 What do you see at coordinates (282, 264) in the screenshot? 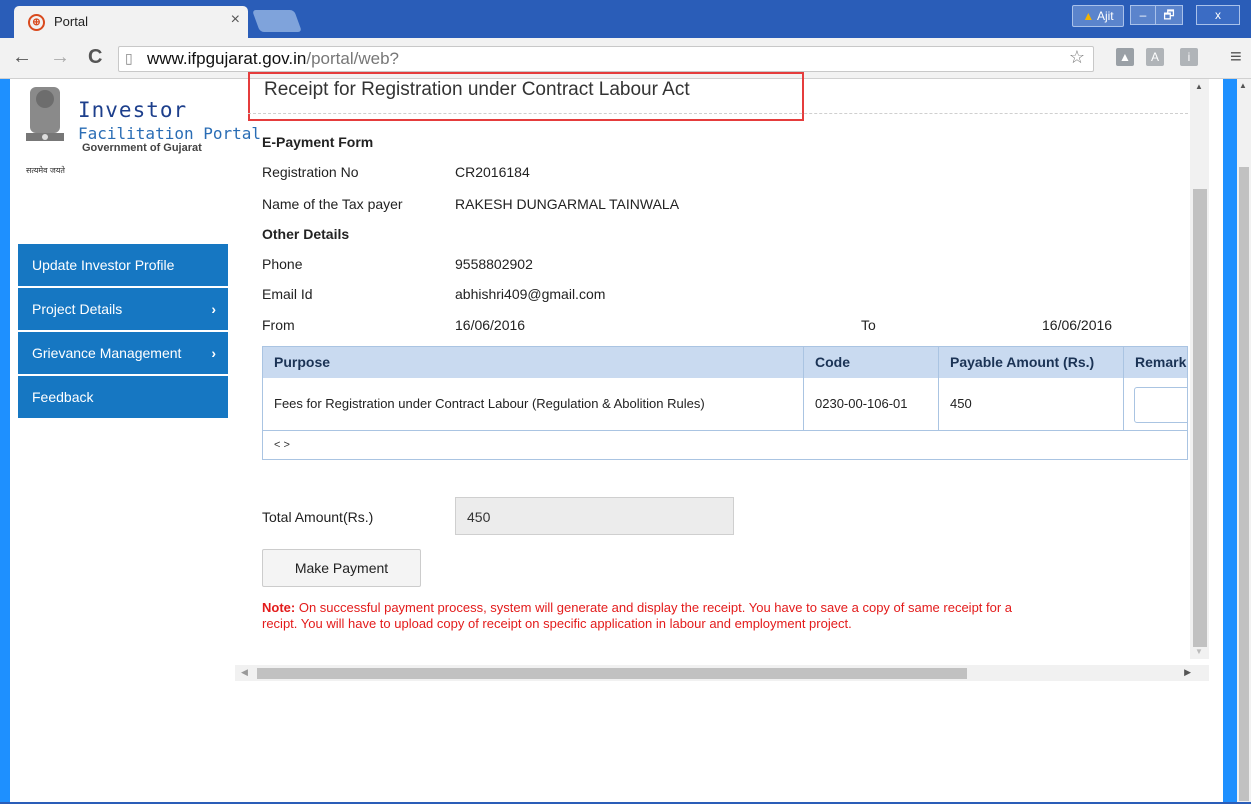
I see `phone-label: Phone` at bounding box center [282, 264].